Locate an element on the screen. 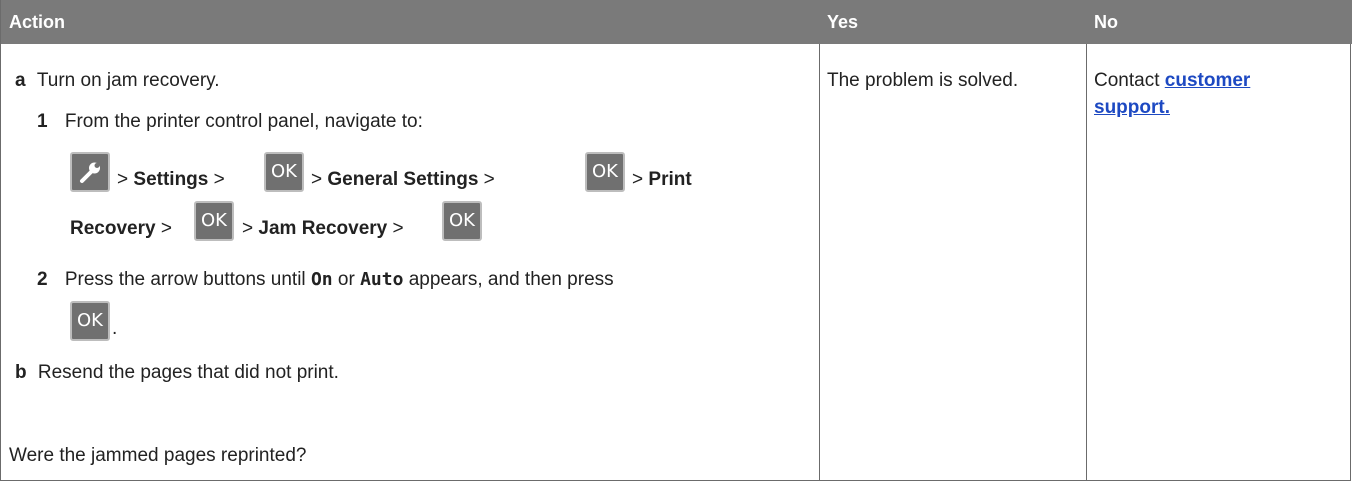 The image size is (1355, 481). question: Were the jammed pages reprinted? is located at coordinates (158, 455).